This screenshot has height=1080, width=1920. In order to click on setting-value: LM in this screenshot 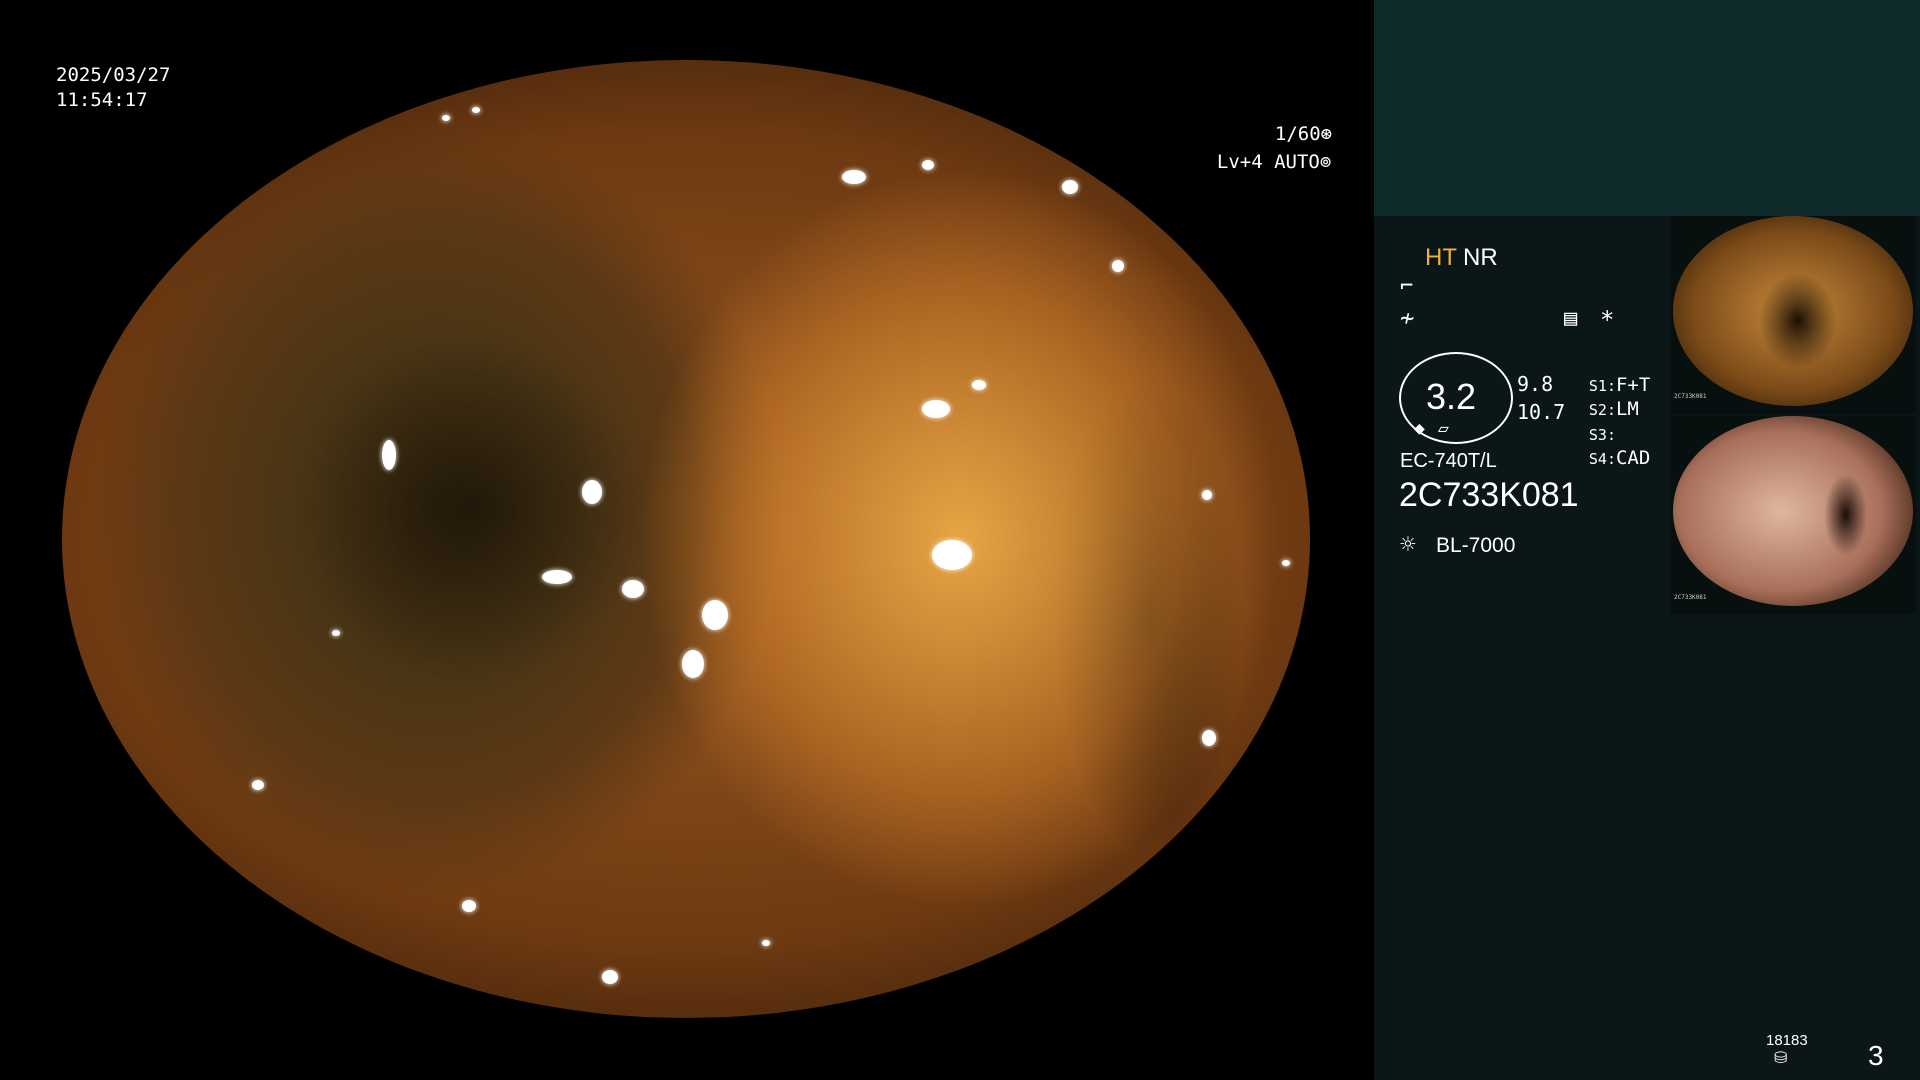, I will do `click(1627, 409)`.